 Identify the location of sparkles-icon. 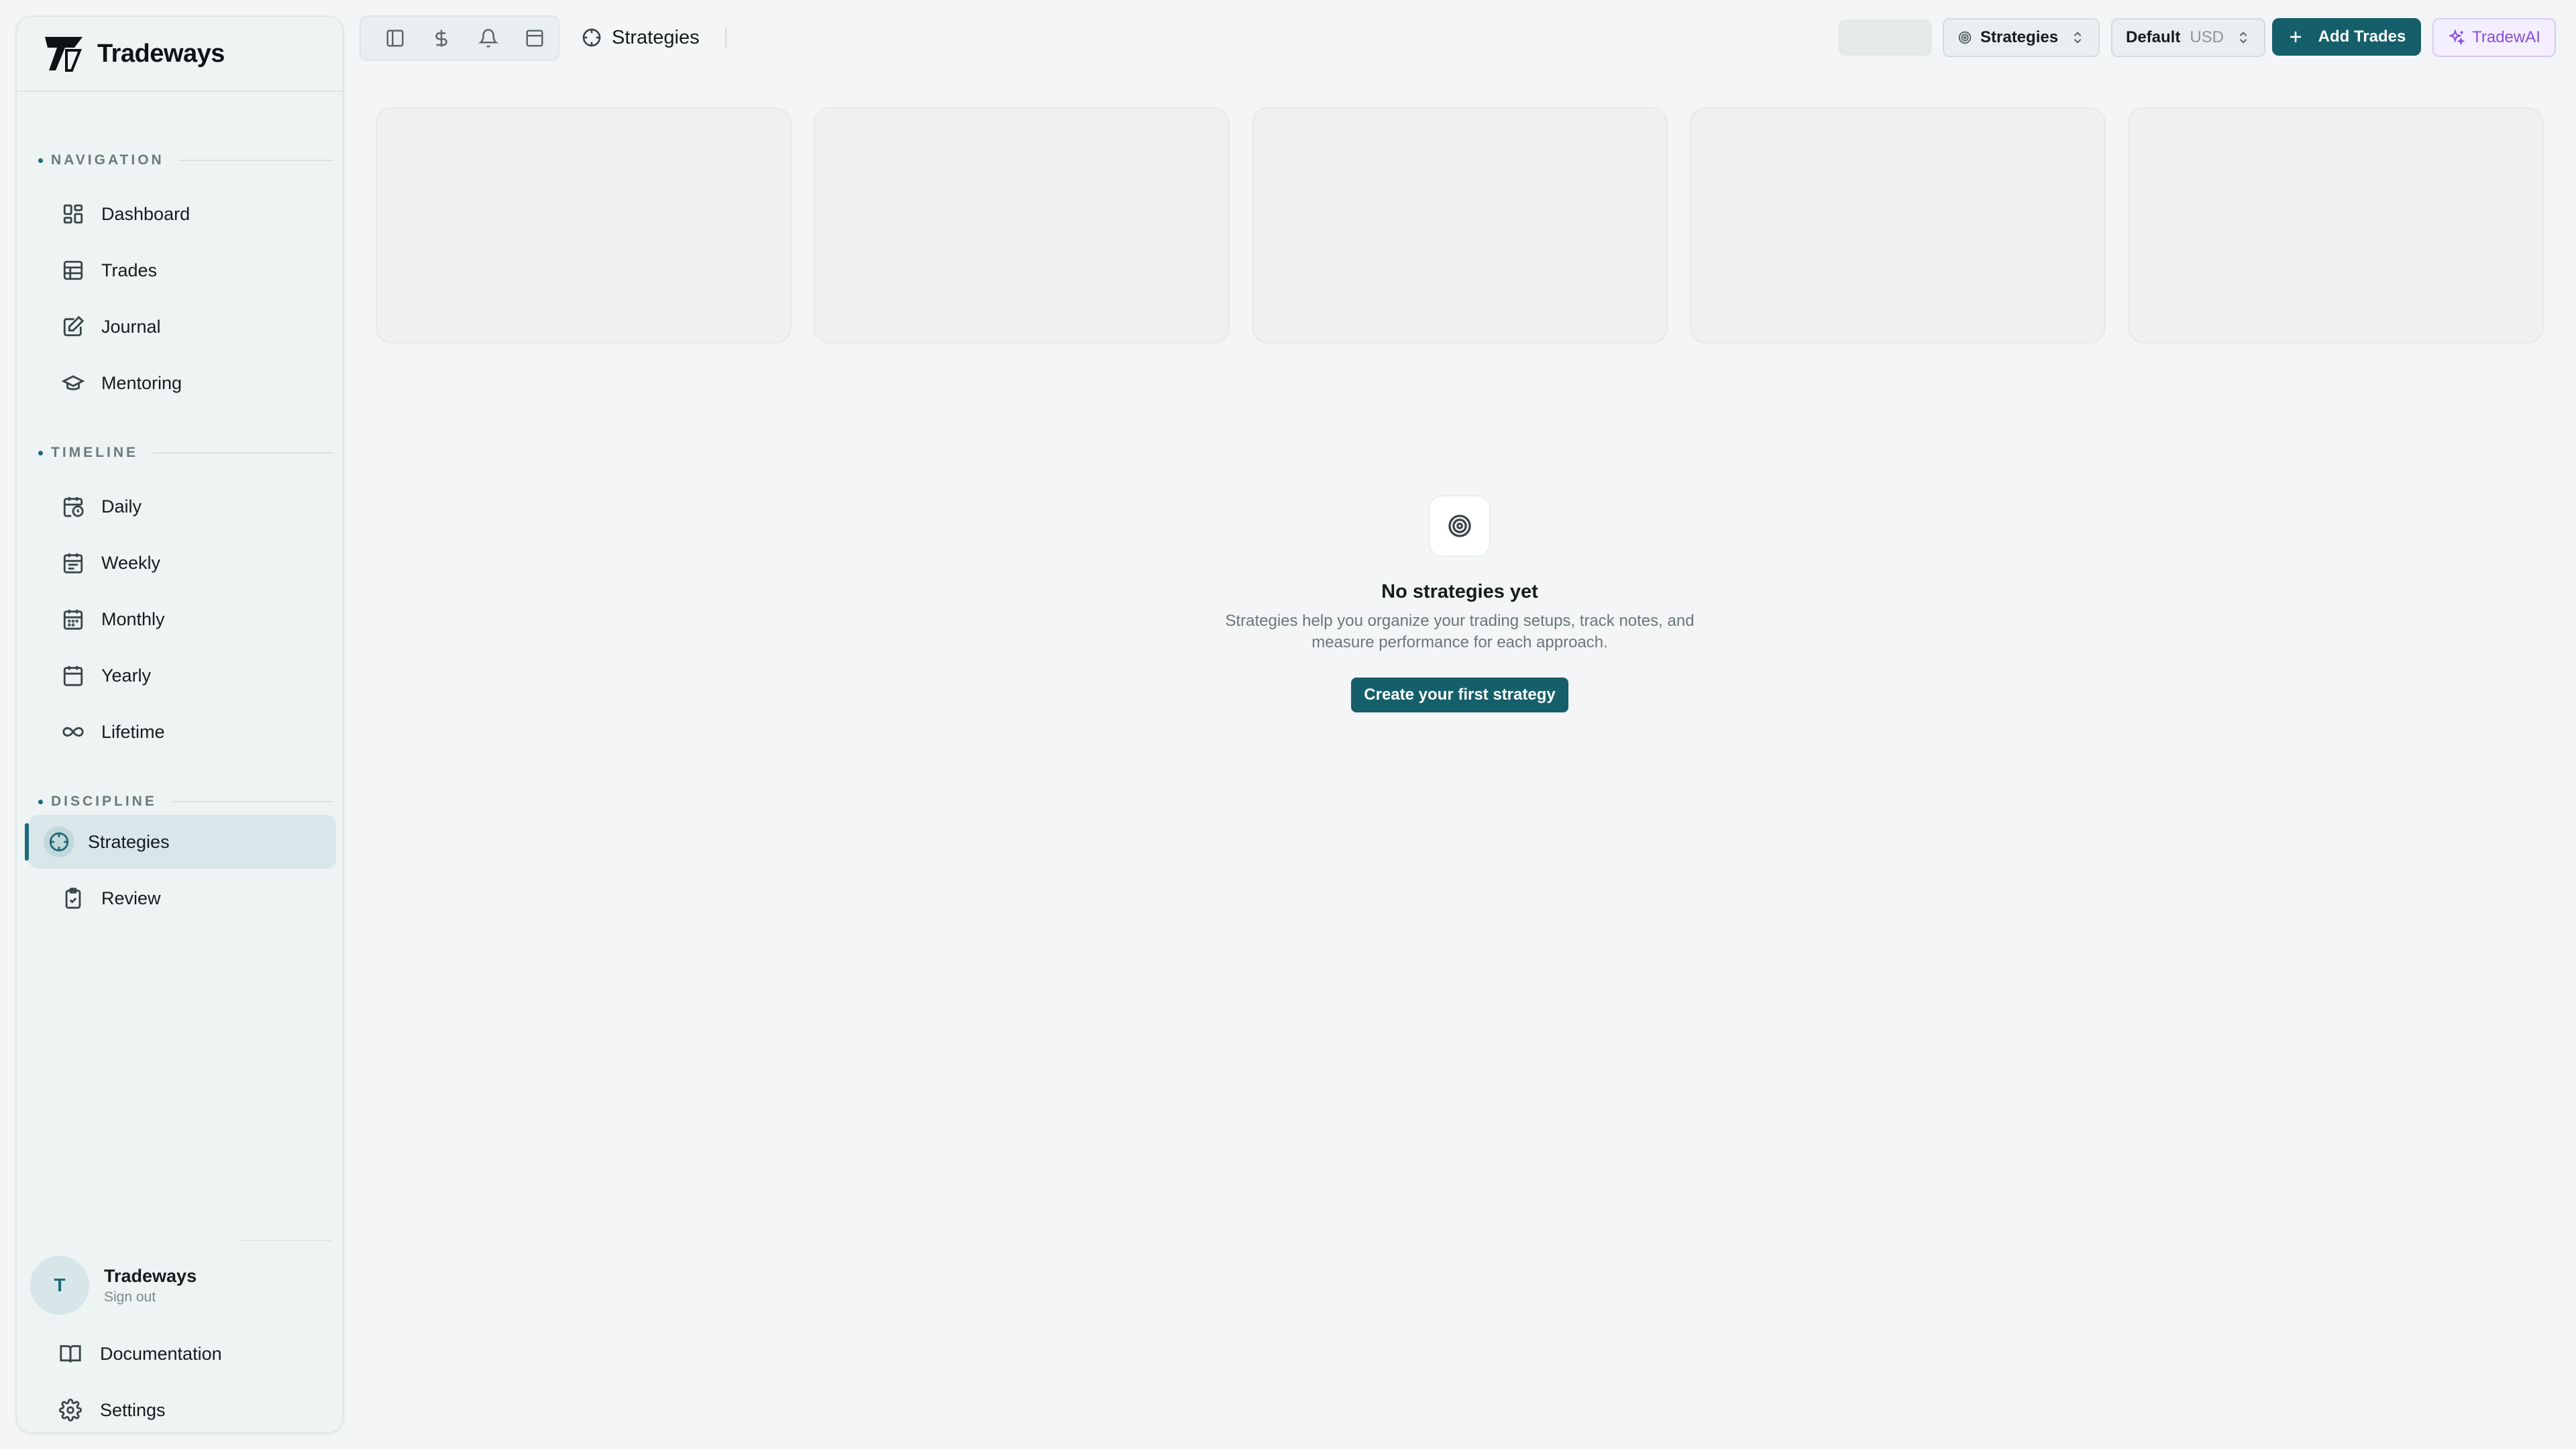
(2456, 37).